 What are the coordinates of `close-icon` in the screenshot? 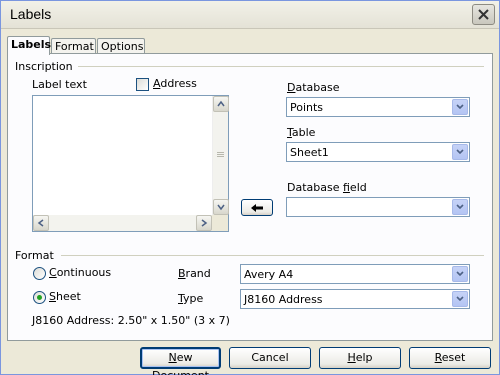 It's located at (483, 14).